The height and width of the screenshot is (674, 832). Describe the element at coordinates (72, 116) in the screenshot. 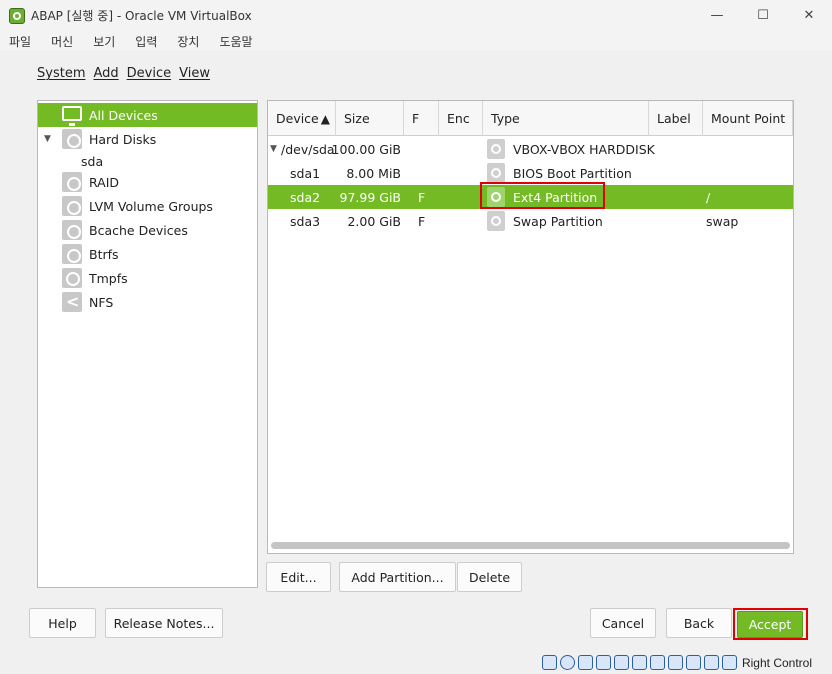

I see `monitor-icon` at that location.